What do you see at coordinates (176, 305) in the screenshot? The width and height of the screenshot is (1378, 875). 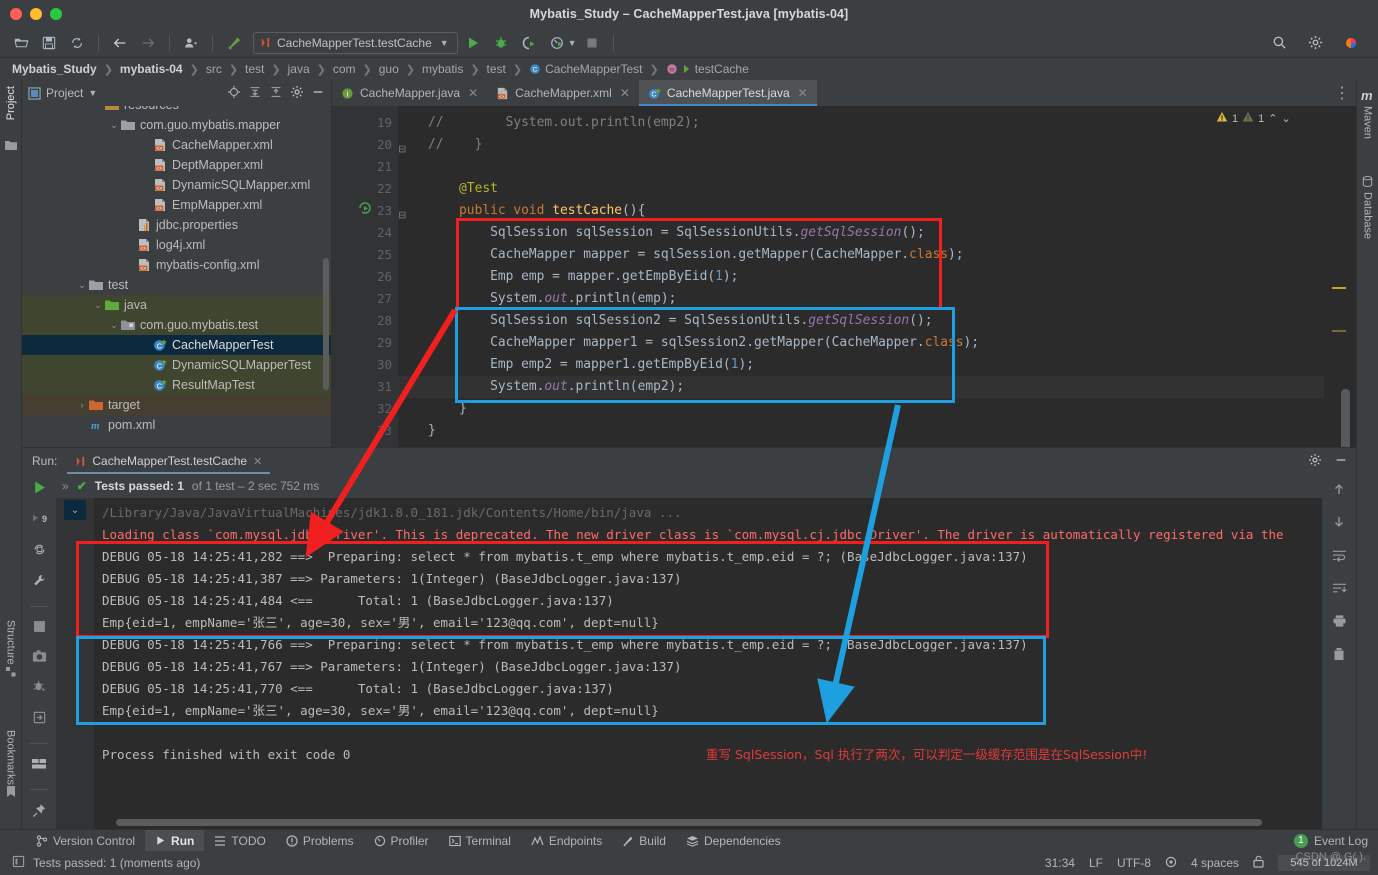 I see `tree-item: ⌄ java` at bounding box center [176, 305].